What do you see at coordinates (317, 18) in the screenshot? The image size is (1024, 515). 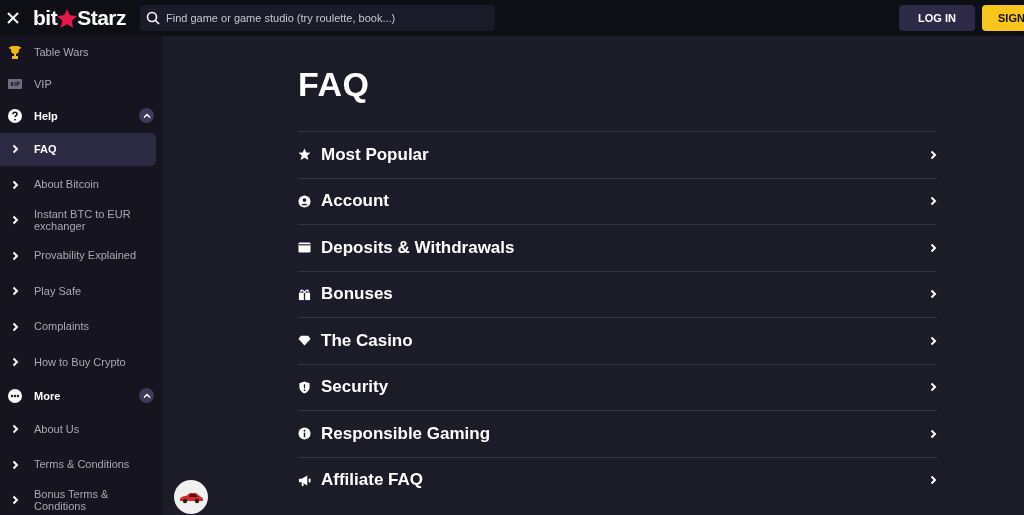 I see `search-field: Find game or game studio (try roulette, book...)` at bounding box center [317, 18].